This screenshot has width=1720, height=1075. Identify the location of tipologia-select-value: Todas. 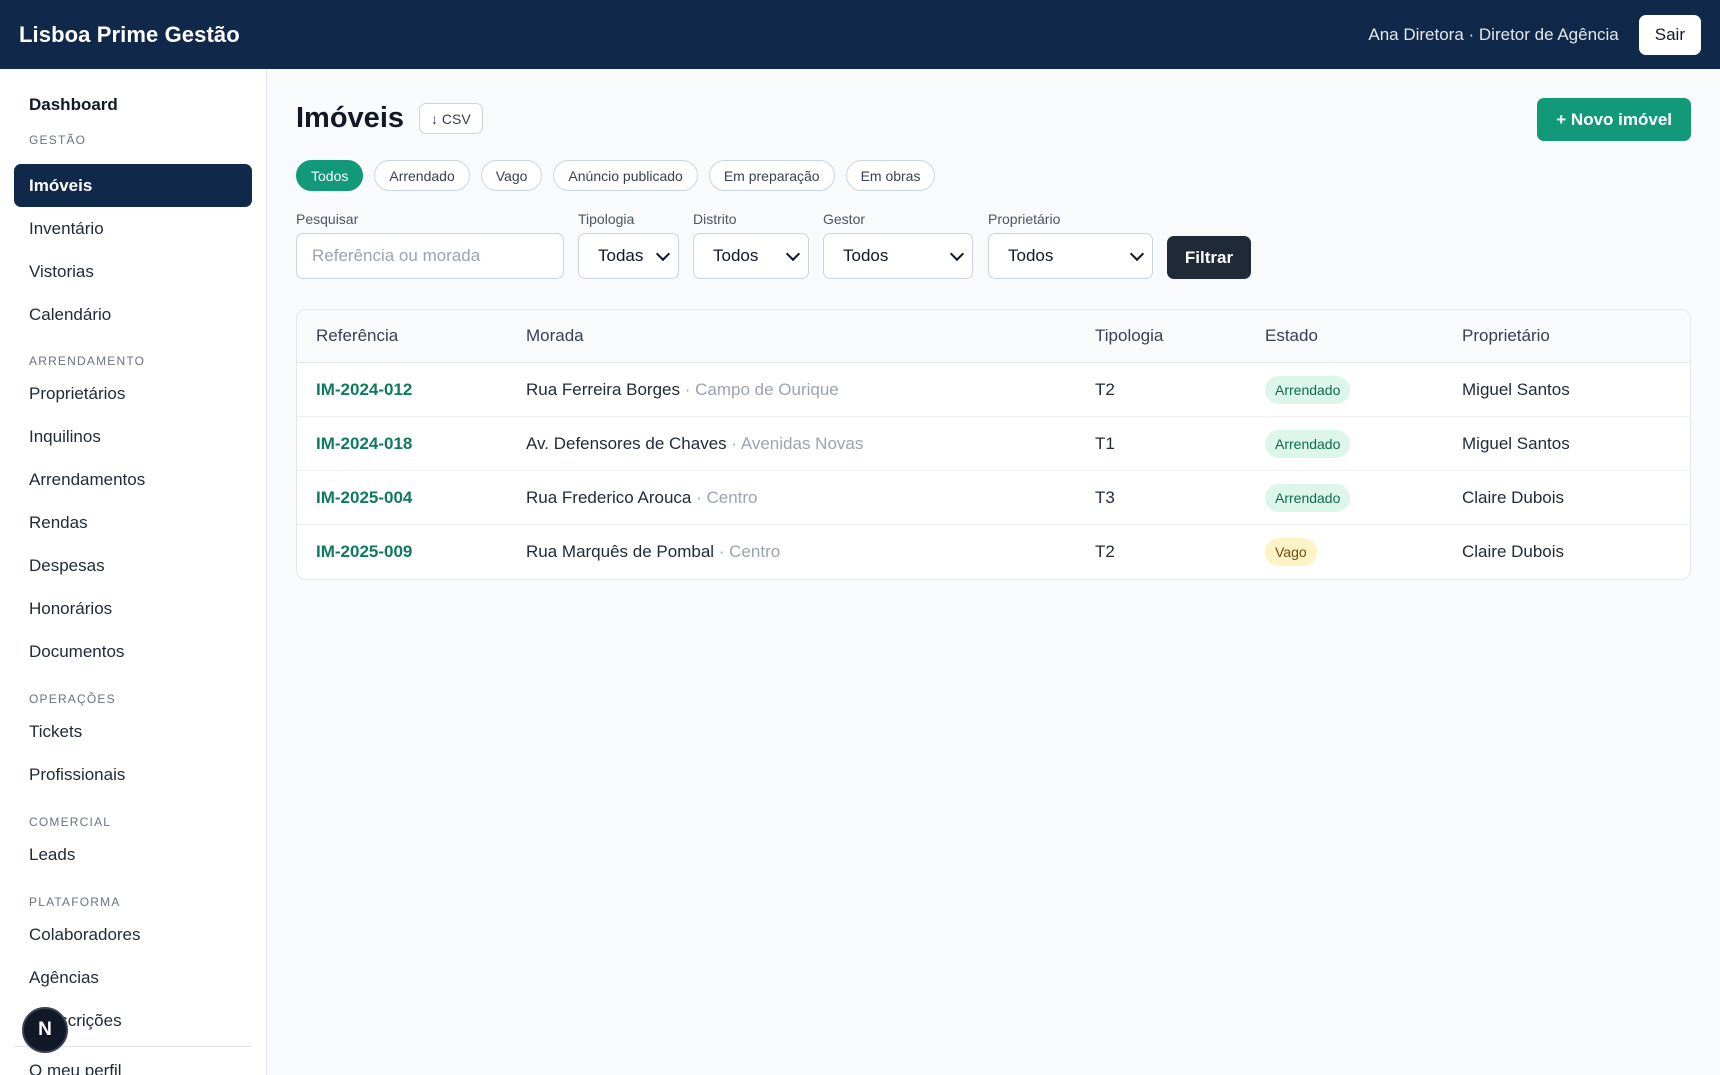
(621, 255).